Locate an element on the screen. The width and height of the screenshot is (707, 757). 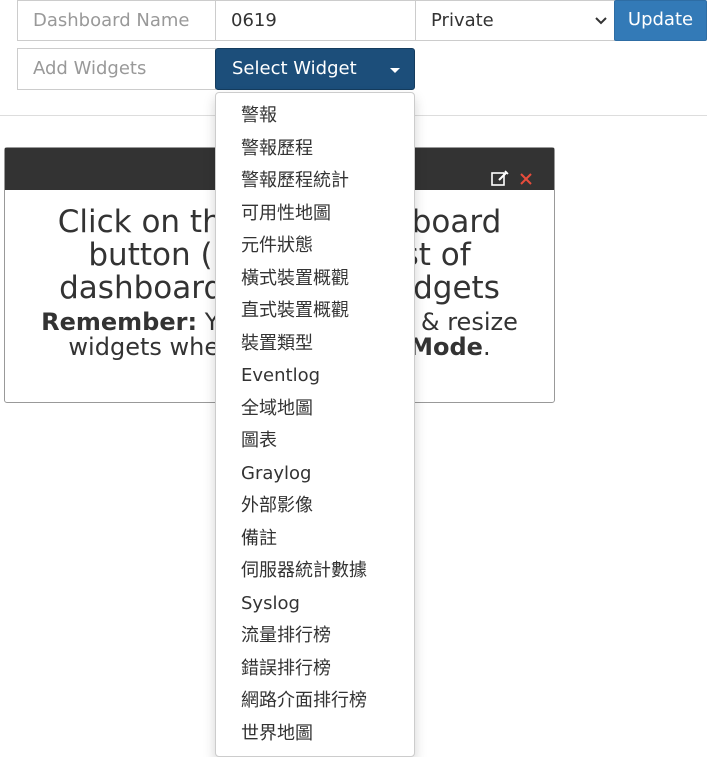
select-widget-label: Select Widget is located at coordinates (294, 68).